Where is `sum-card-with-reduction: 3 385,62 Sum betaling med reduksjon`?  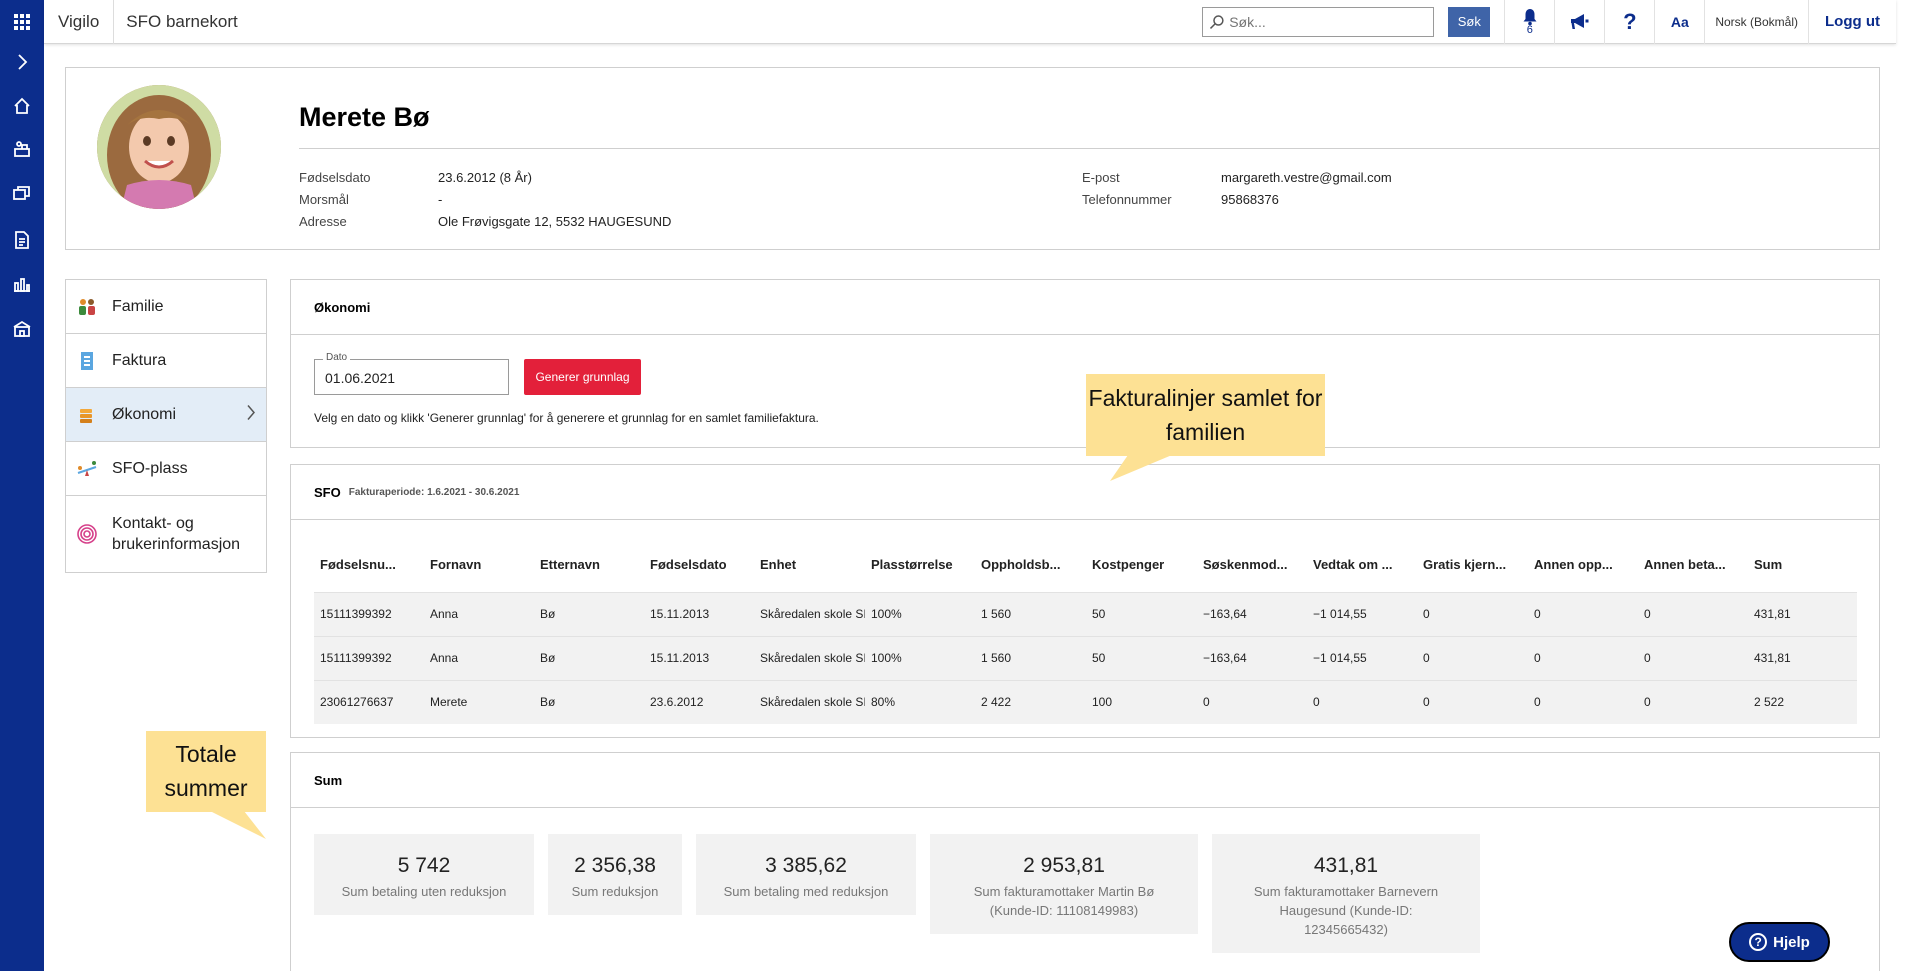
sum-card-with-reduction: 3 385,62 Sum betaling med reduksjon is located at coordinates (806, 874).